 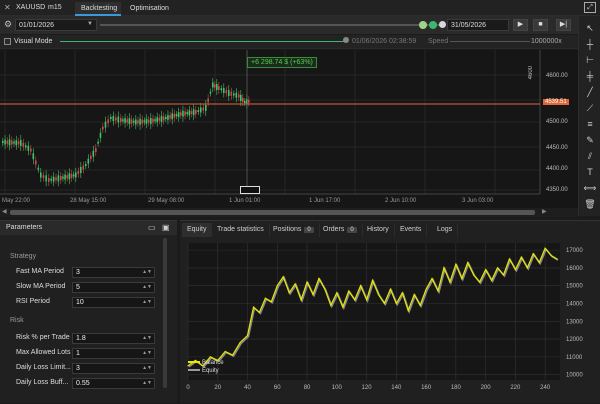 I want to click on price-tick: 4450.00, so click(x=557, y=148).